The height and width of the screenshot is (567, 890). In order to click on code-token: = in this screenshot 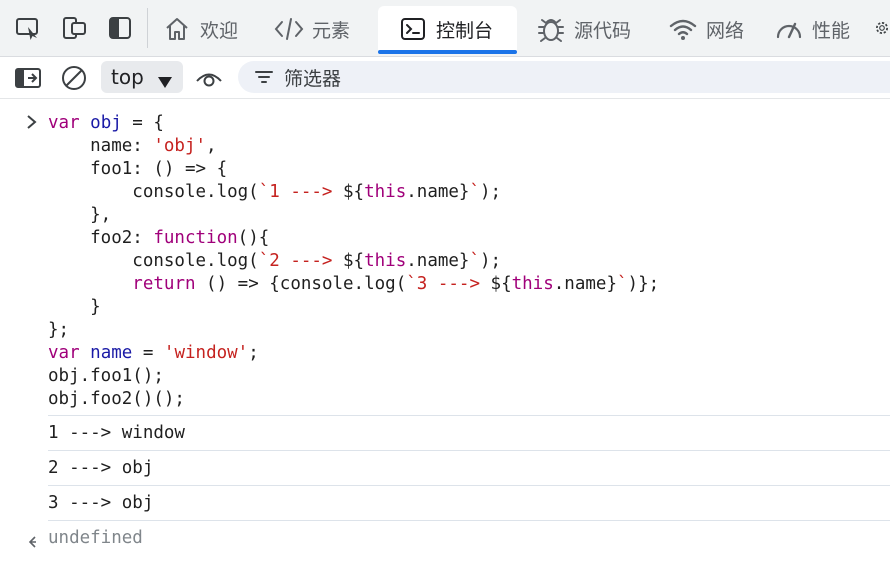, I will do `click(148, 353)`.